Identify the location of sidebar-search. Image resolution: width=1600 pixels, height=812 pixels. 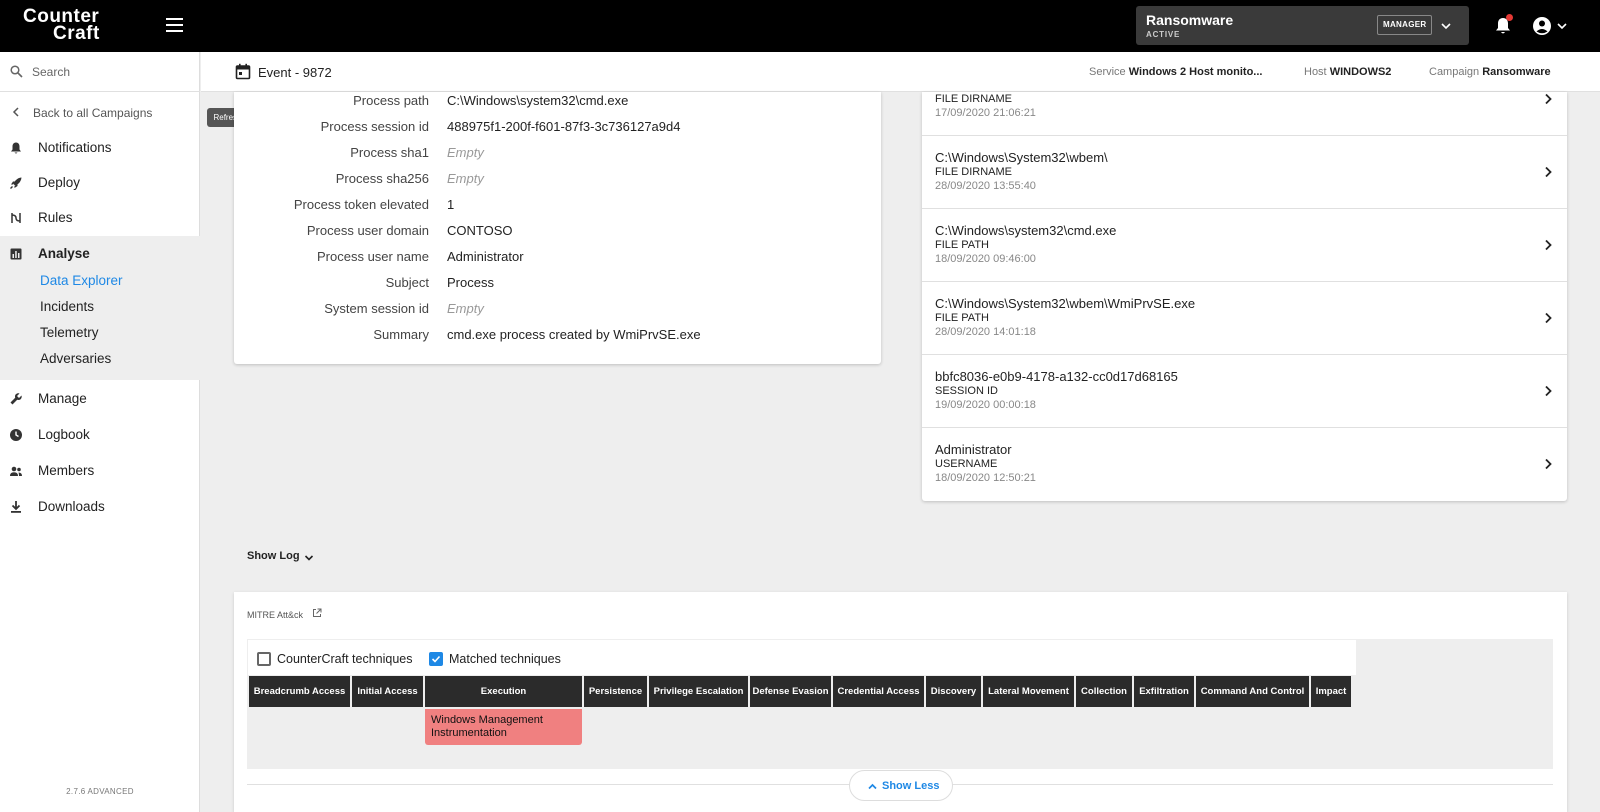
(100, 72).